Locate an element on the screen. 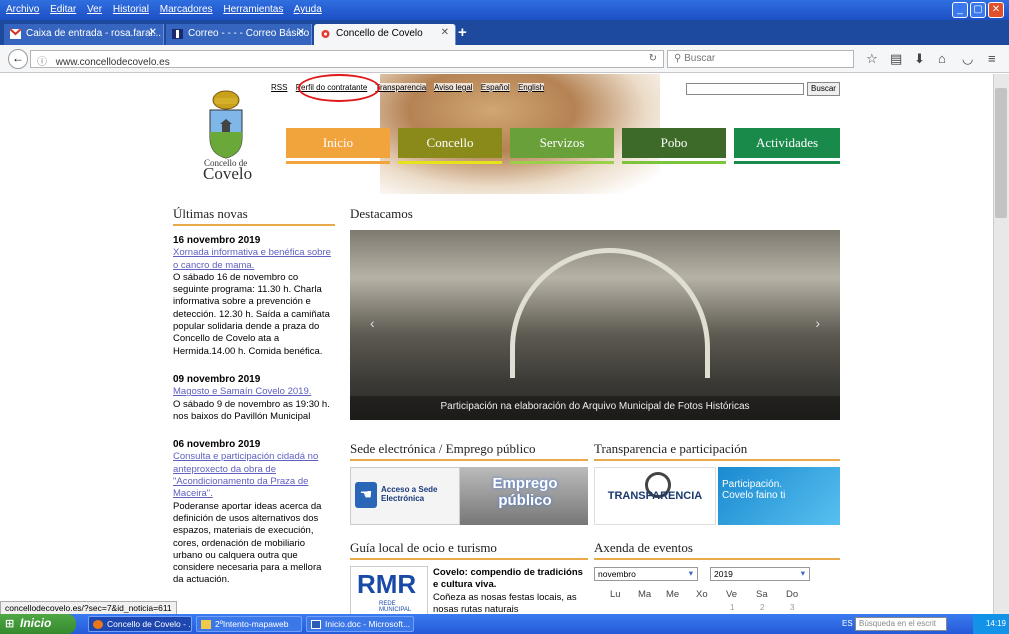 Image resolution: width=1009 pixels, height=634 pixels. rmr-logo: RMR REDE MUNICIPAL is located at coordinates (389, 590).